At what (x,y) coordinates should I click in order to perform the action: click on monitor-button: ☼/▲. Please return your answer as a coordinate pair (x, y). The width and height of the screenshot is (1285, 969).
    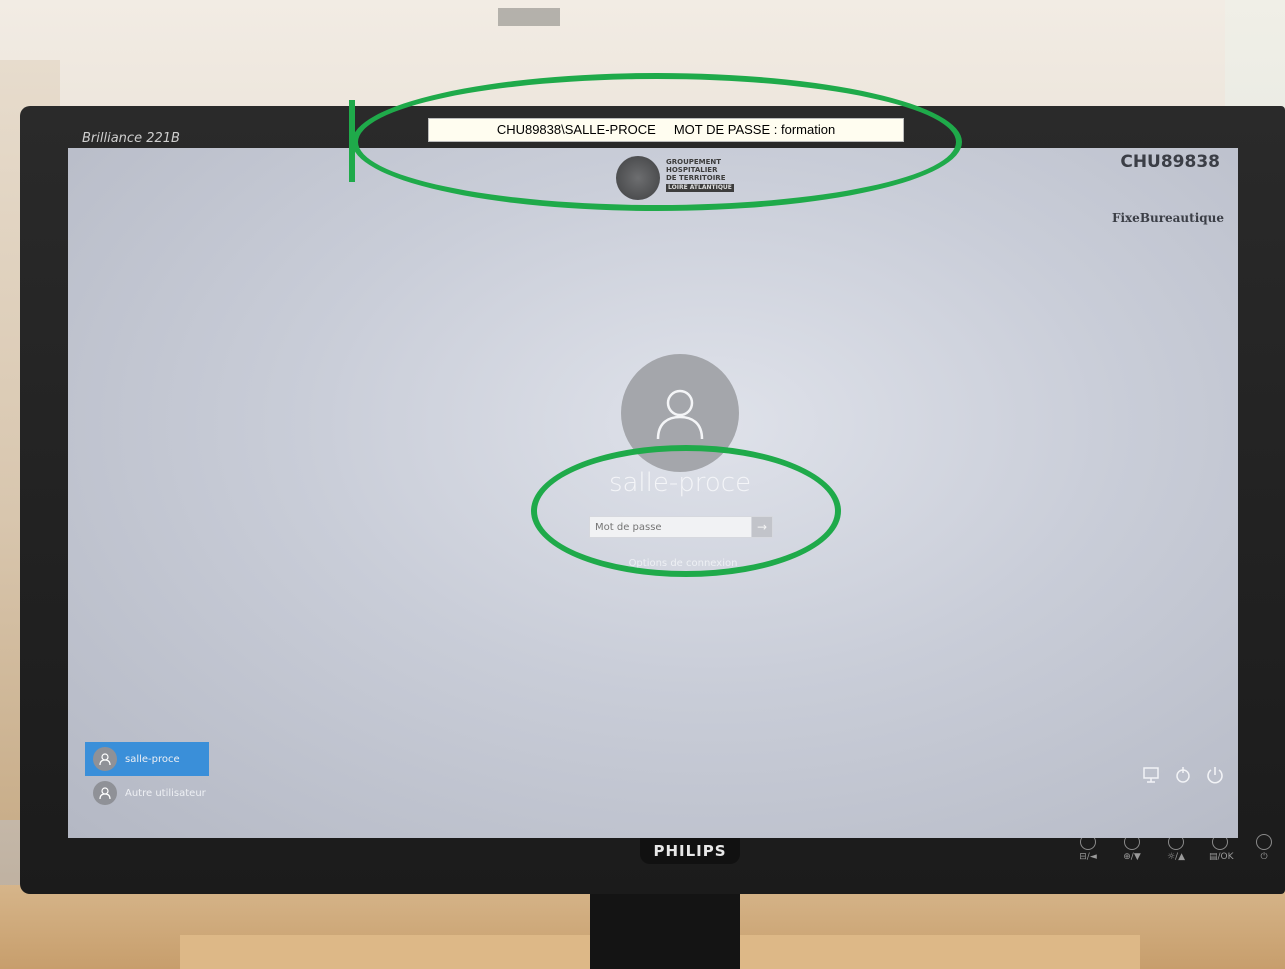
    Looking at the image, I should click on (1176, 848).